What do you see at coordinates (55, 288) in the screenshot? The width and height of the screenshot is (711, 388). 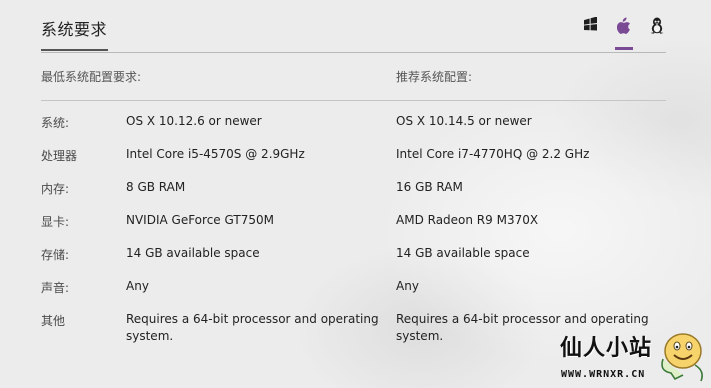 I see `row-label-sound: 声音:` at bounding box center [55, 288].